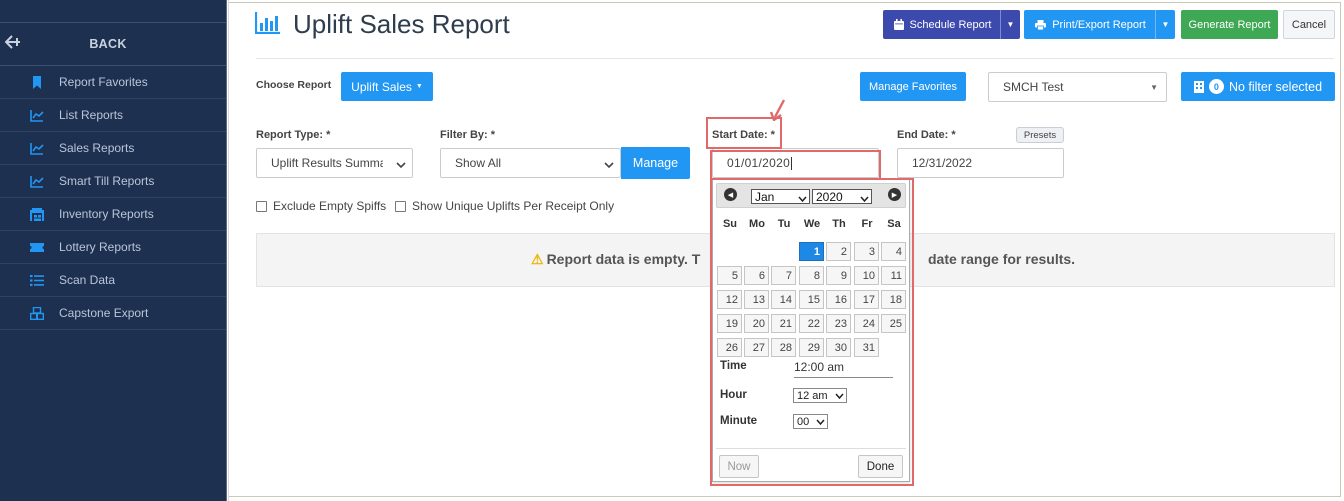  I want to click on calendar-icon, so click(898, 24).